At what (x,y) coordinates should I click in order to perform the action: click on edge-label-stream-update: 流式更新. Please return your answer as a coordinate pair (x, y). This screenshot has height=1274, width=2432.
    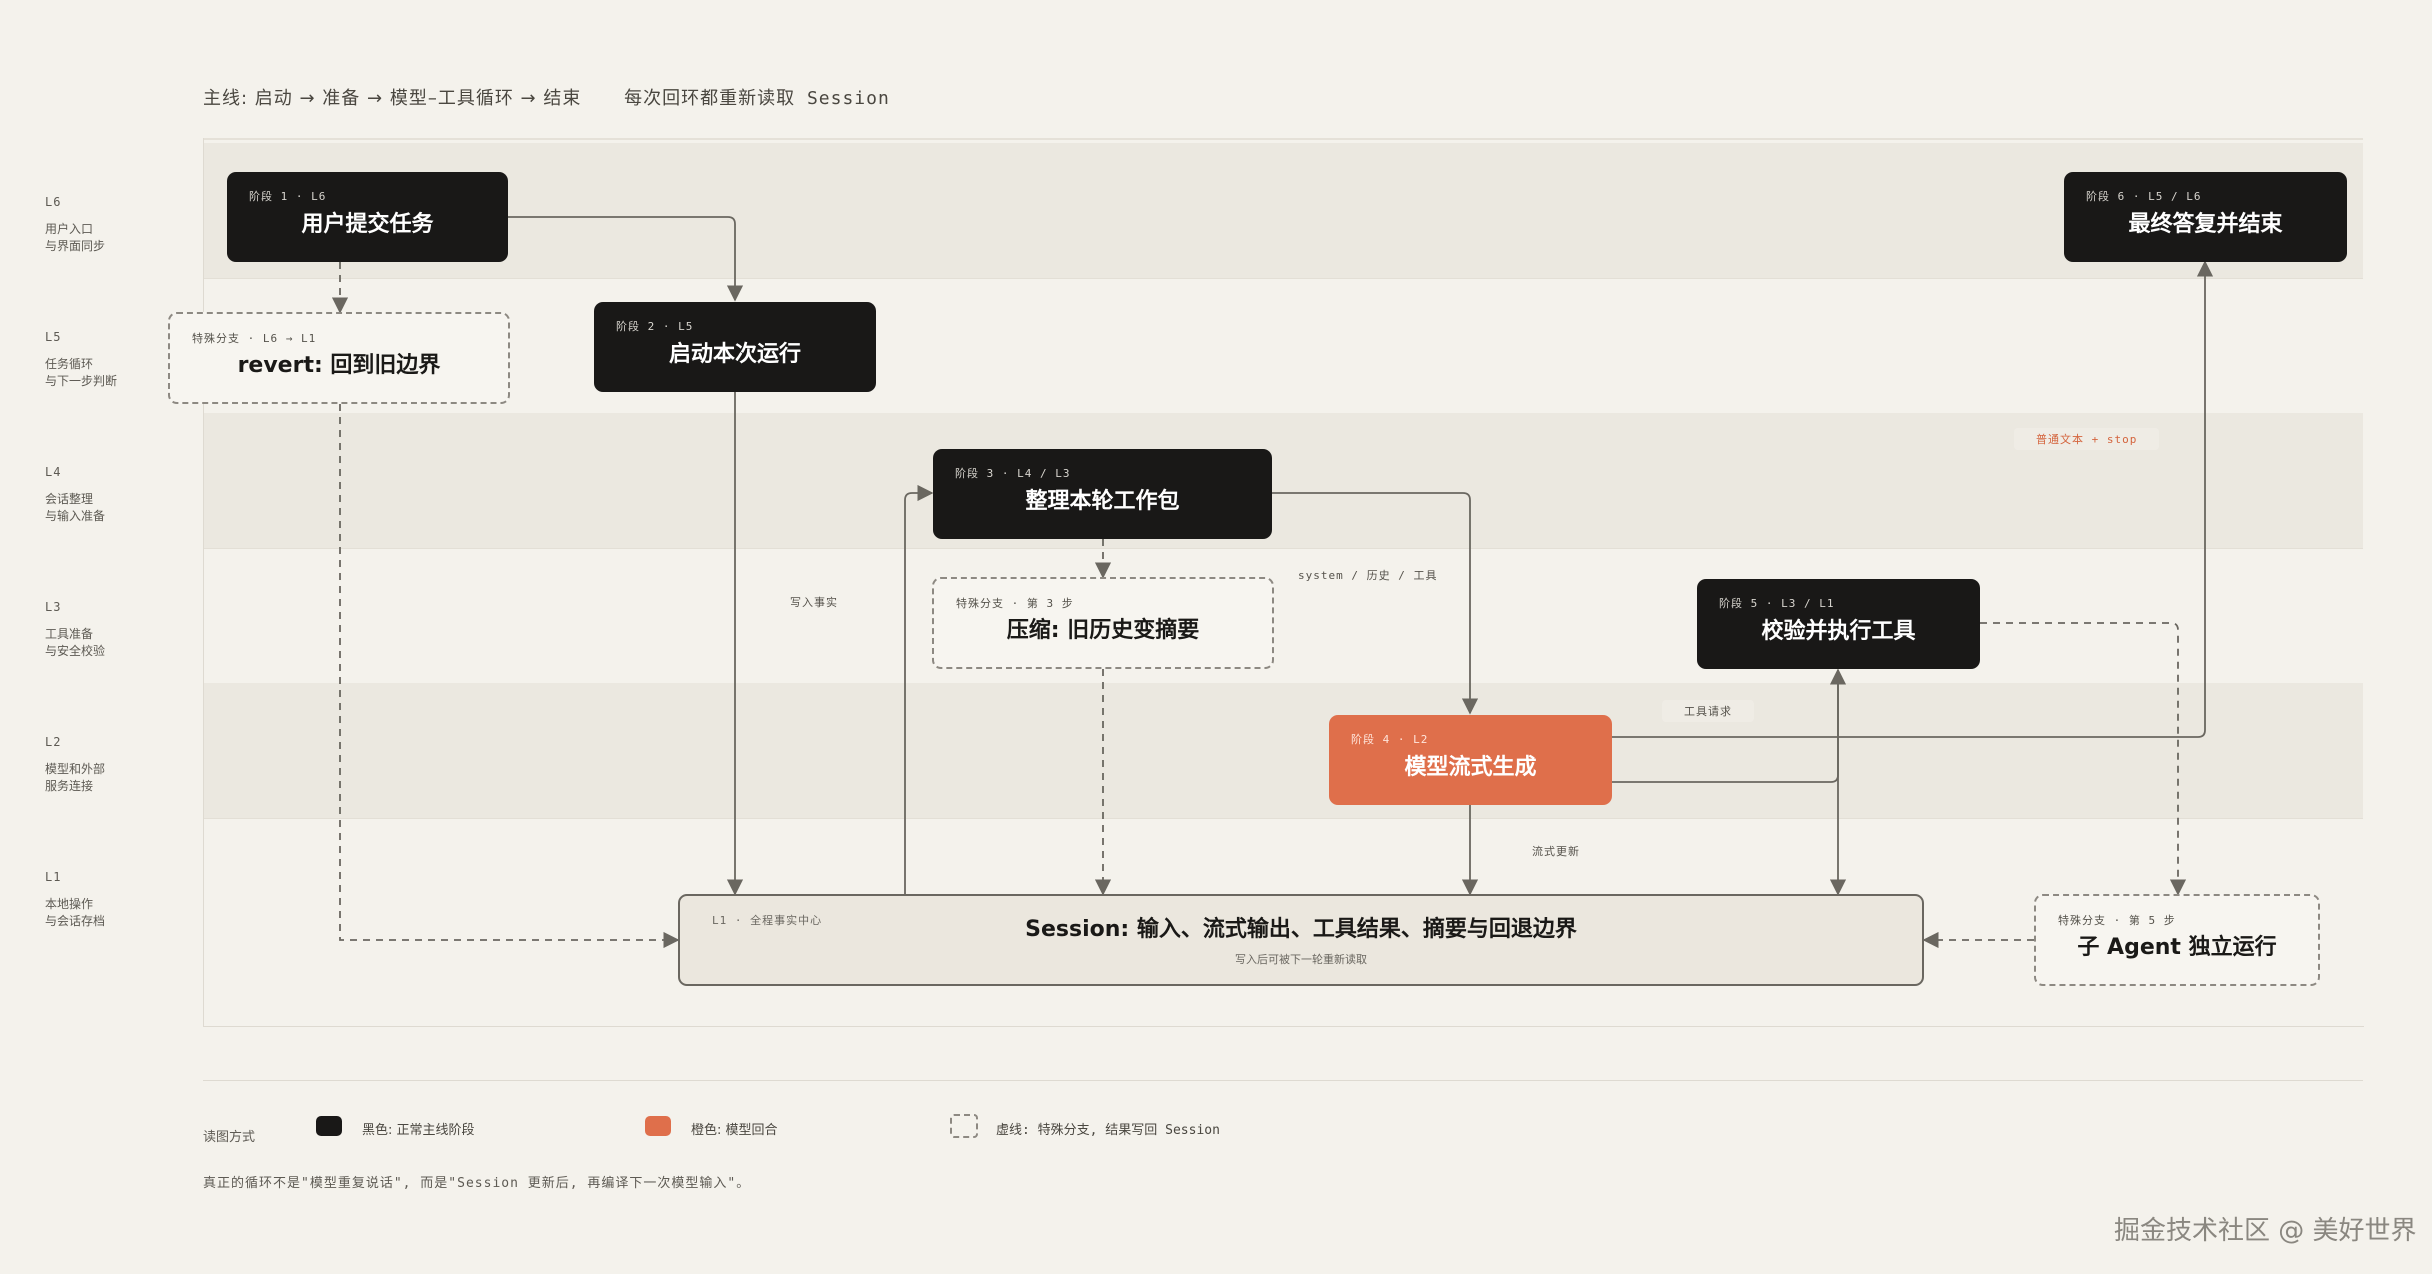
    Looking at the image, I should click on (1556, 851).